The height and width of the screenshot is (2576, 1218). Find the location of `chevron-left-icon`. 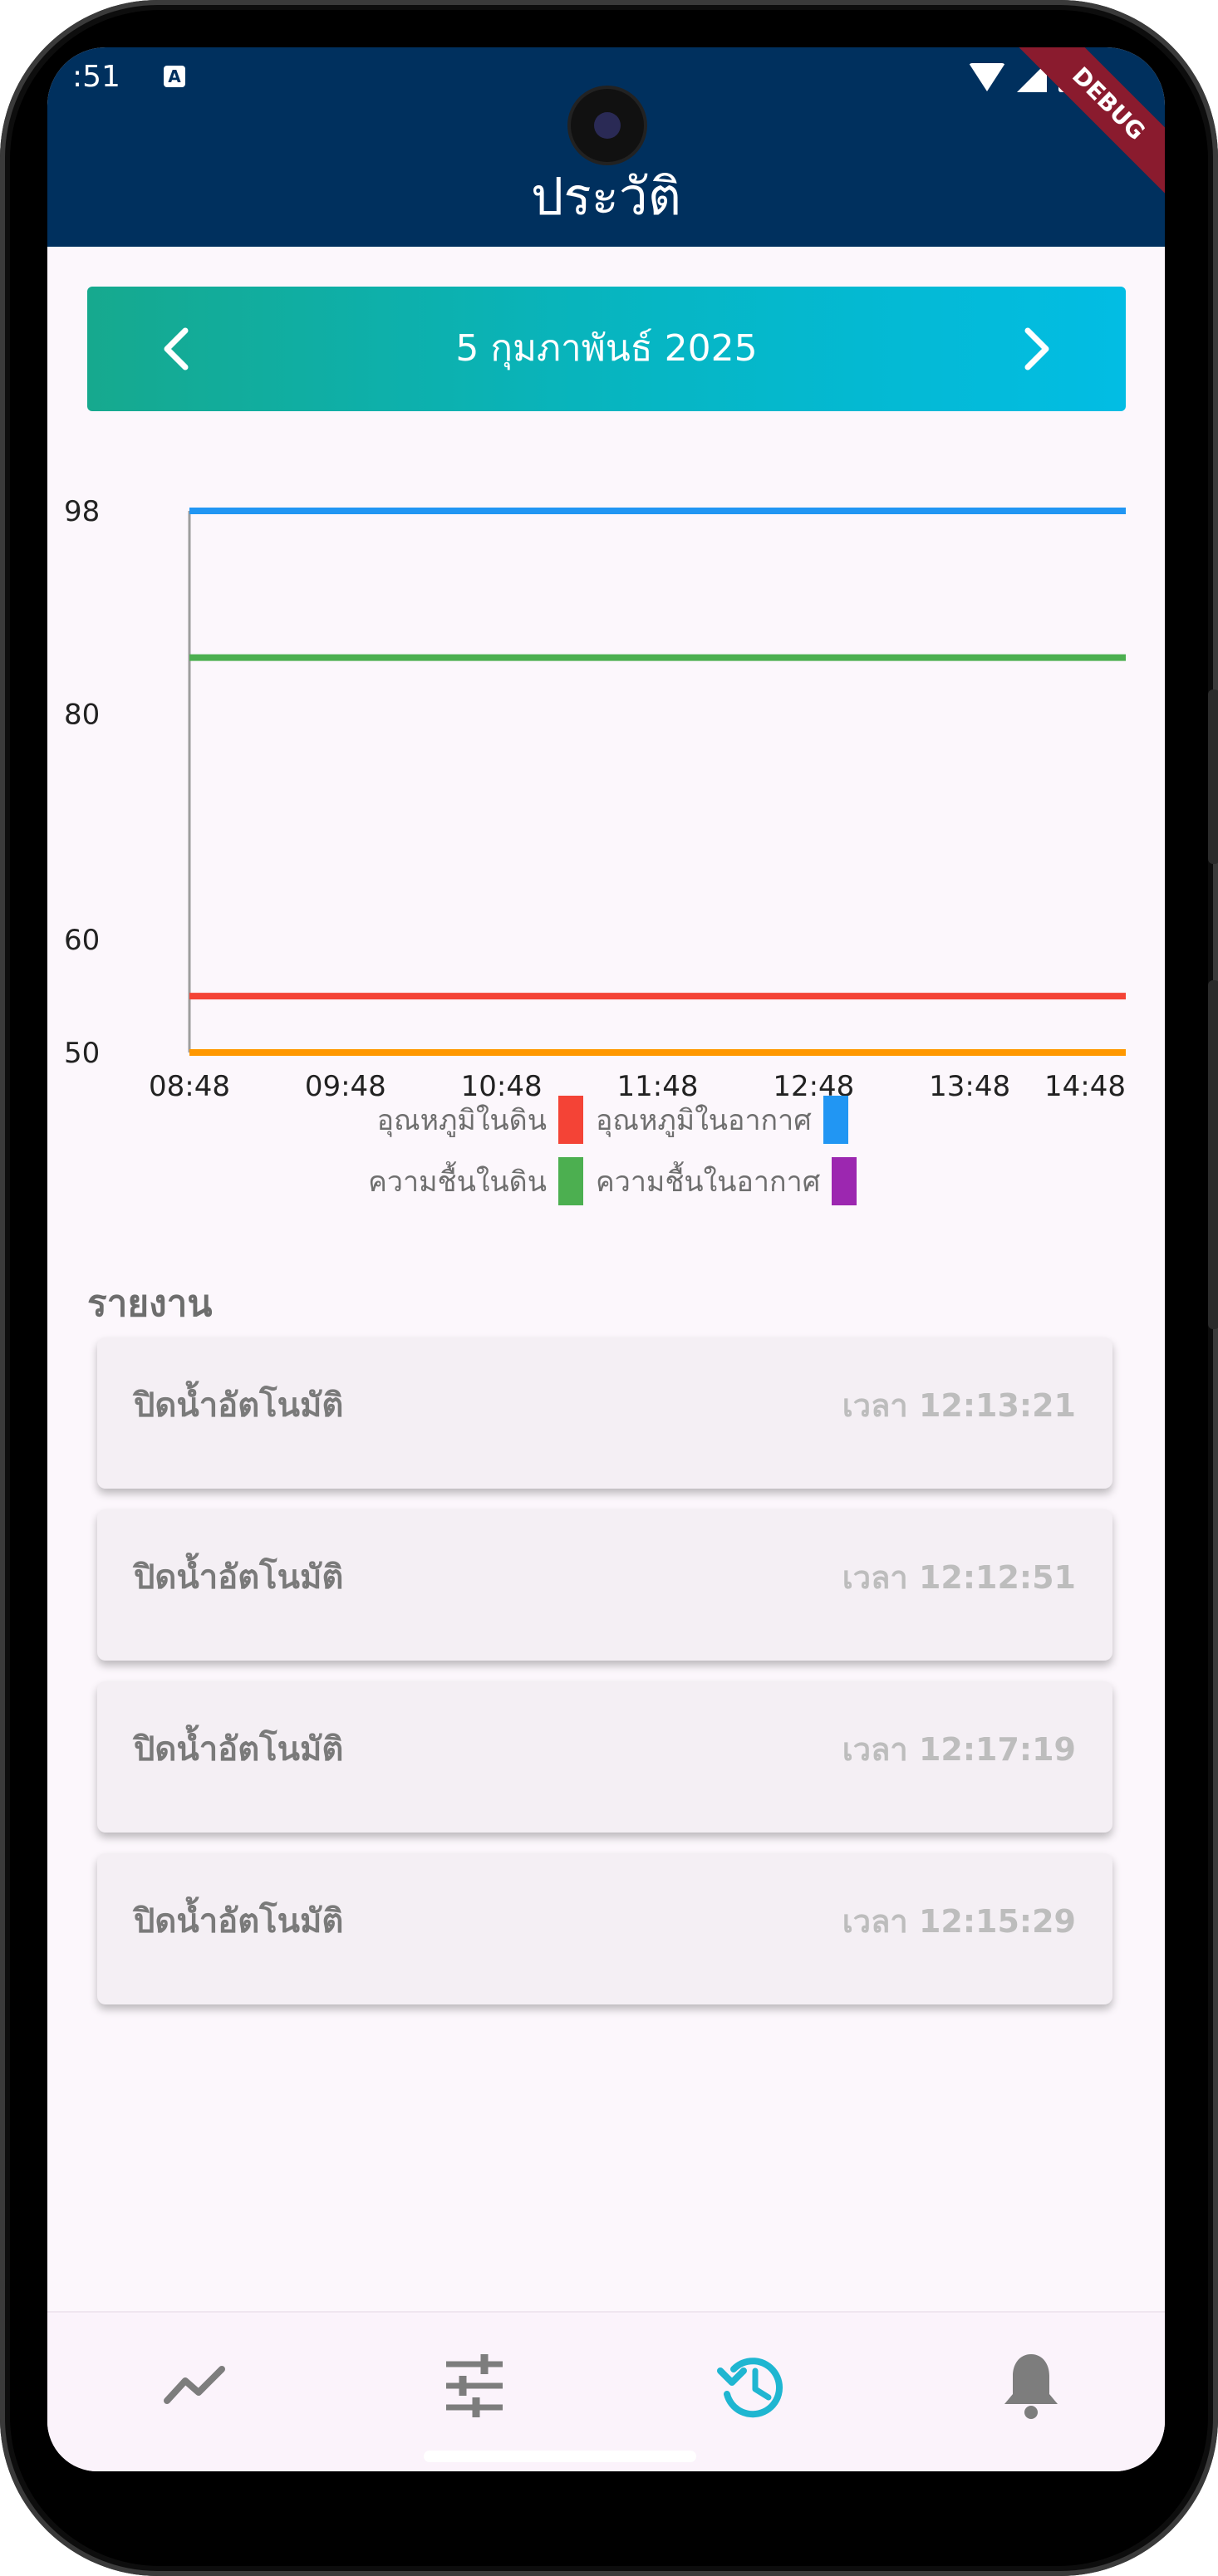

chevron-left-icon is located at coordinates (179, 349).